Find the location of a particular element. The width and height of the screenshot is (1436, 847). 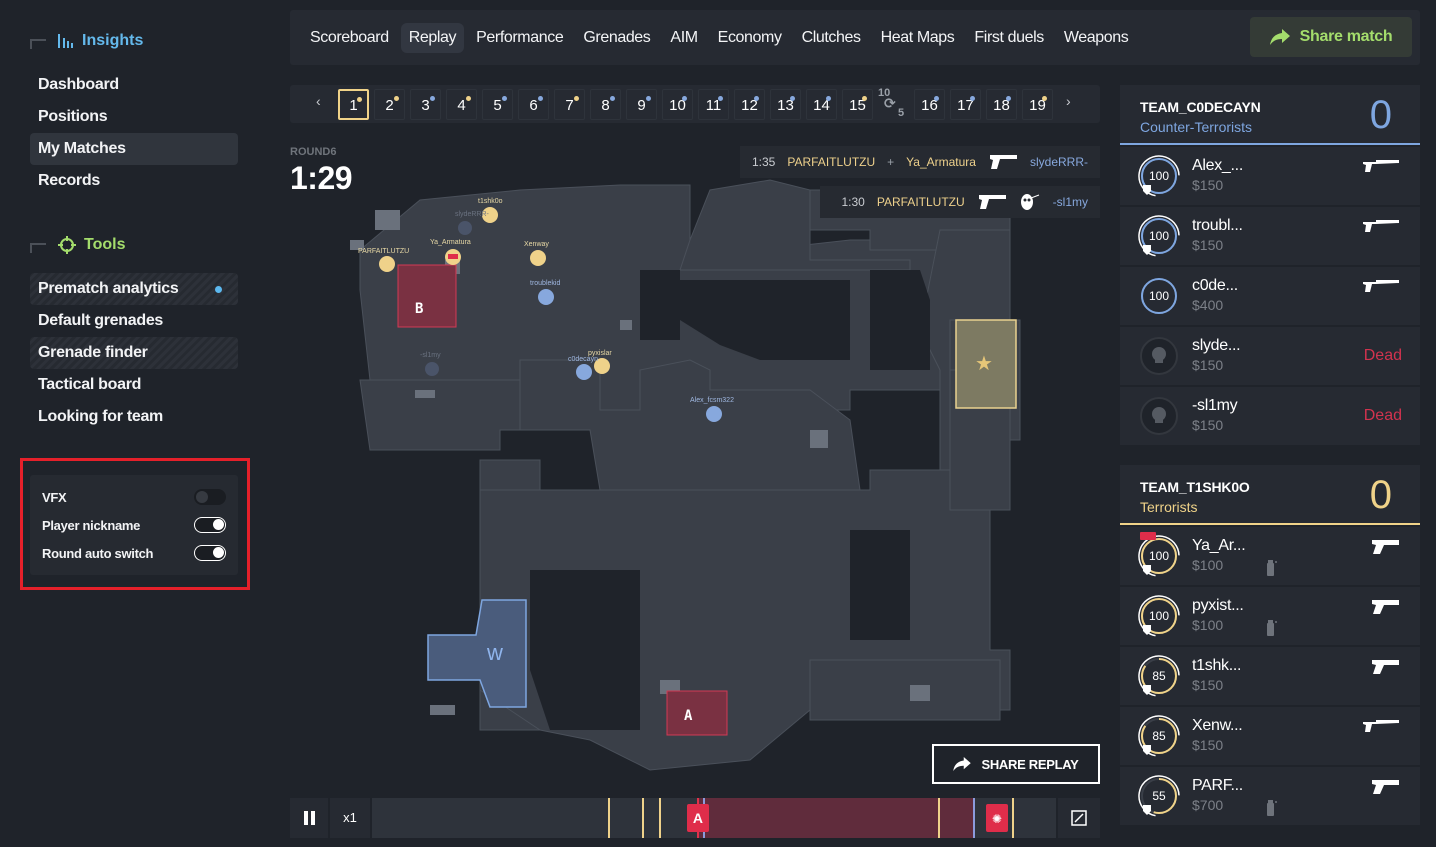

player-row: 55 PARF... $700 is located at coordinates (1270, 796).